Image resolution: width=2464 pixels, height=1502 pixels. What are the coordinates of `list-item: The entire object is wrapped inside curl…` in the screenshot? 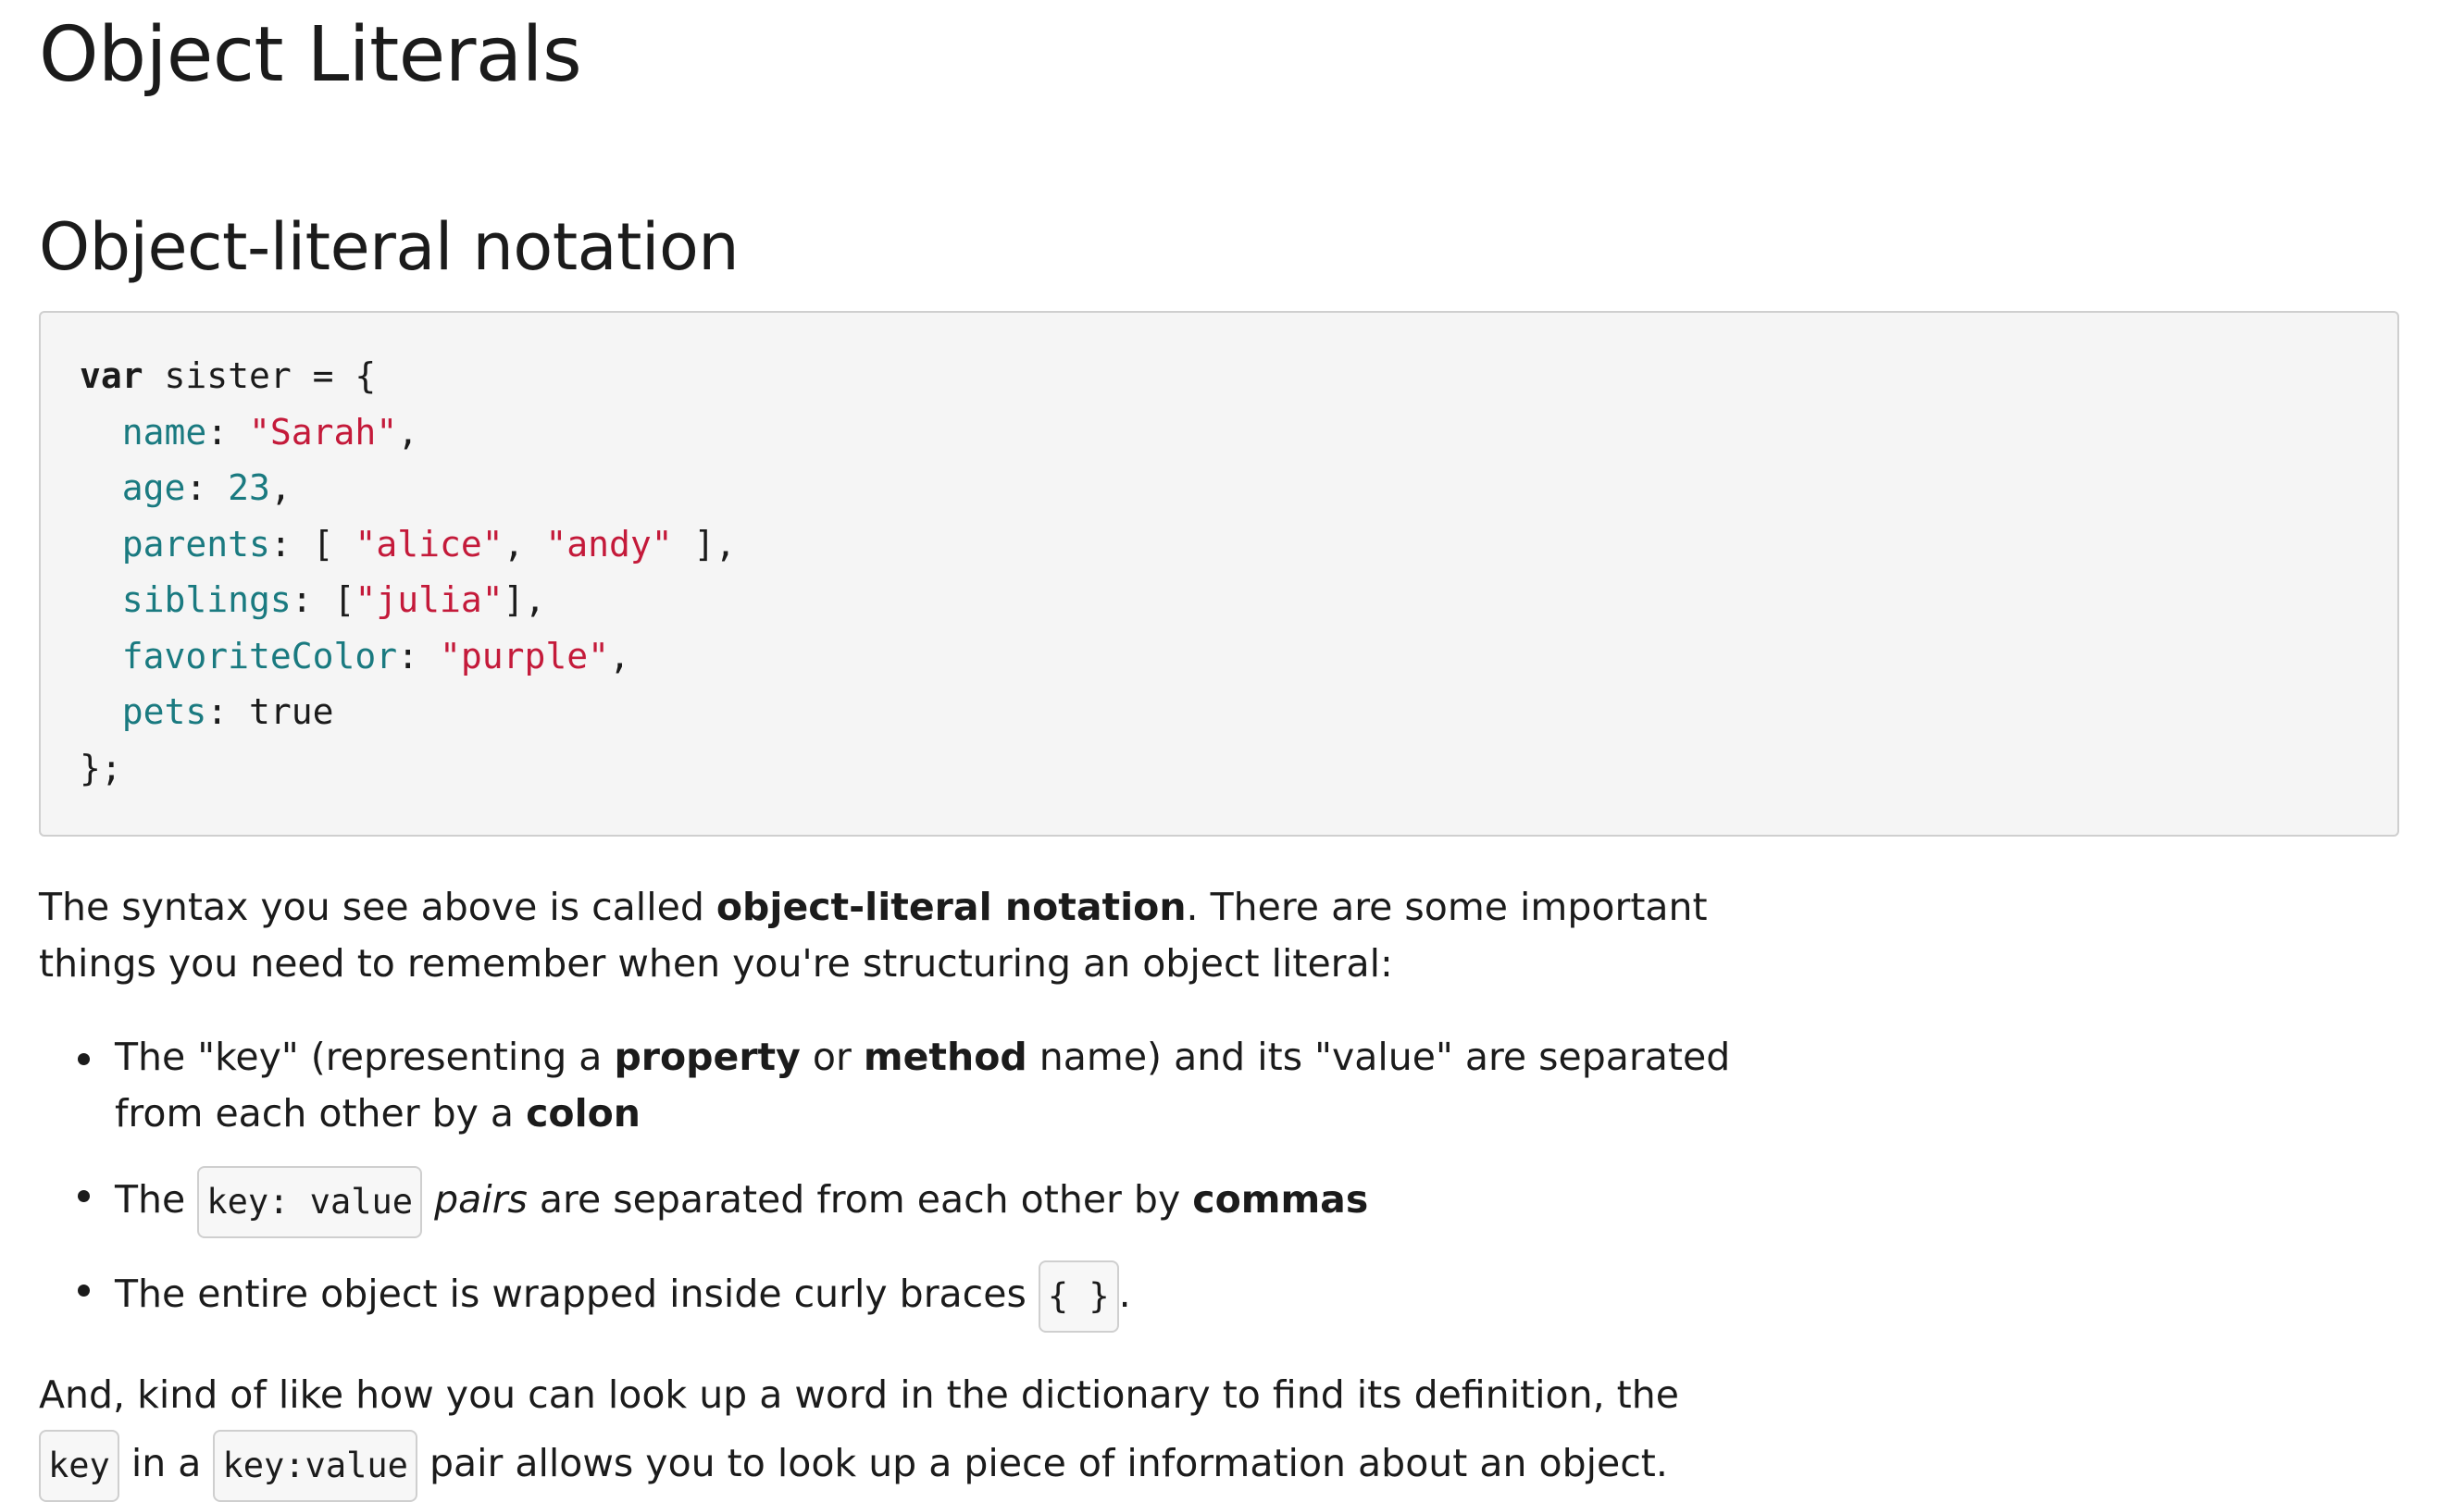 It's located at (884, 1297).